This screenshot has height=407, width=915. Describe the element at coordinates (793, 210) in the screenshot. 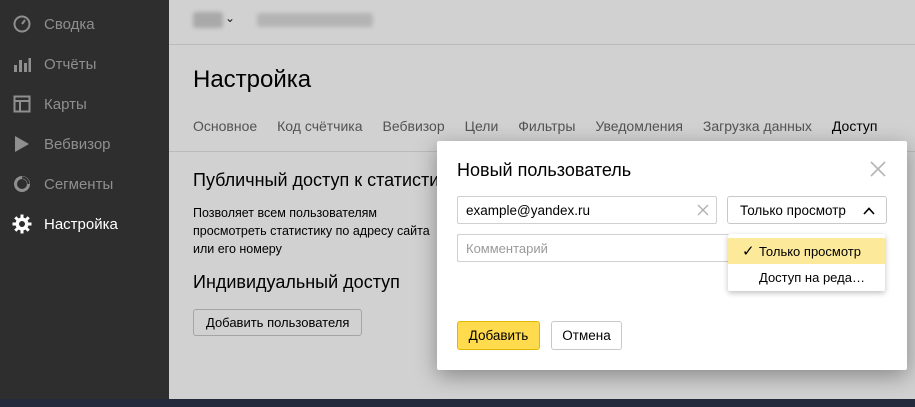

I see `access-level-value: Только просмотр` at that location.